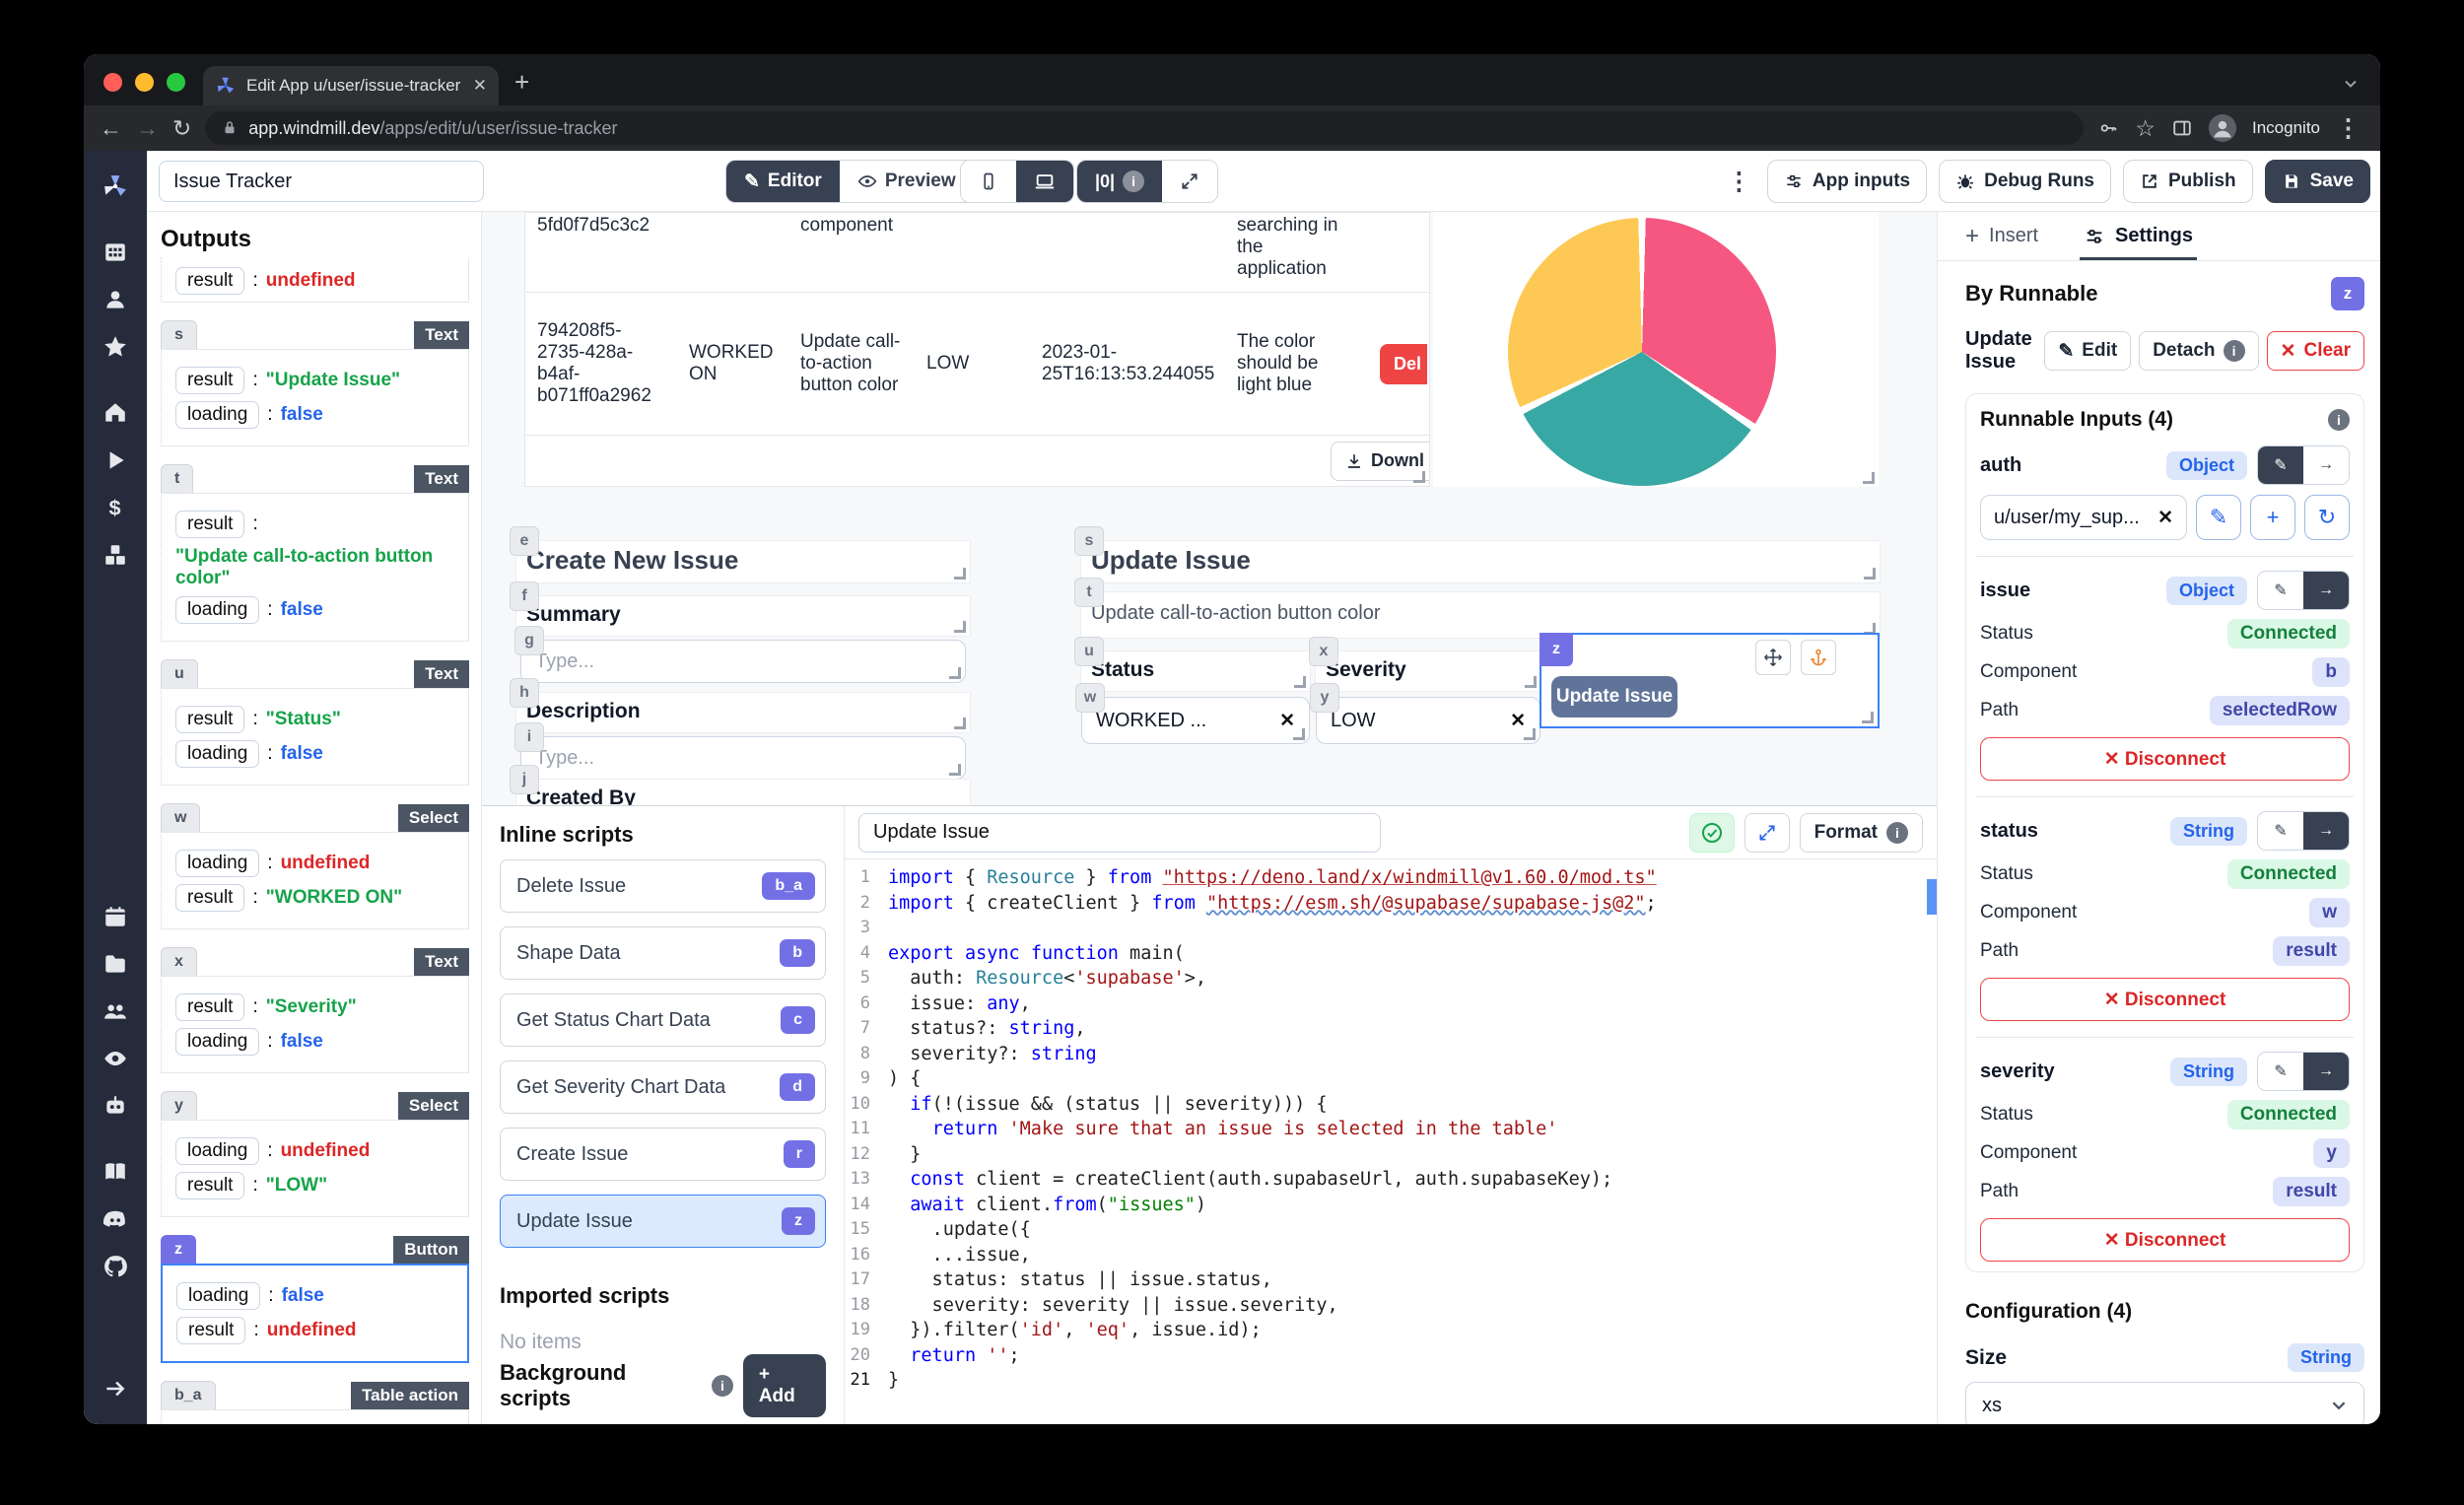 This screenshot has width=2464, height=1505. I want to click on create-issue-heading: e Create New Issue, so click(740, 554).